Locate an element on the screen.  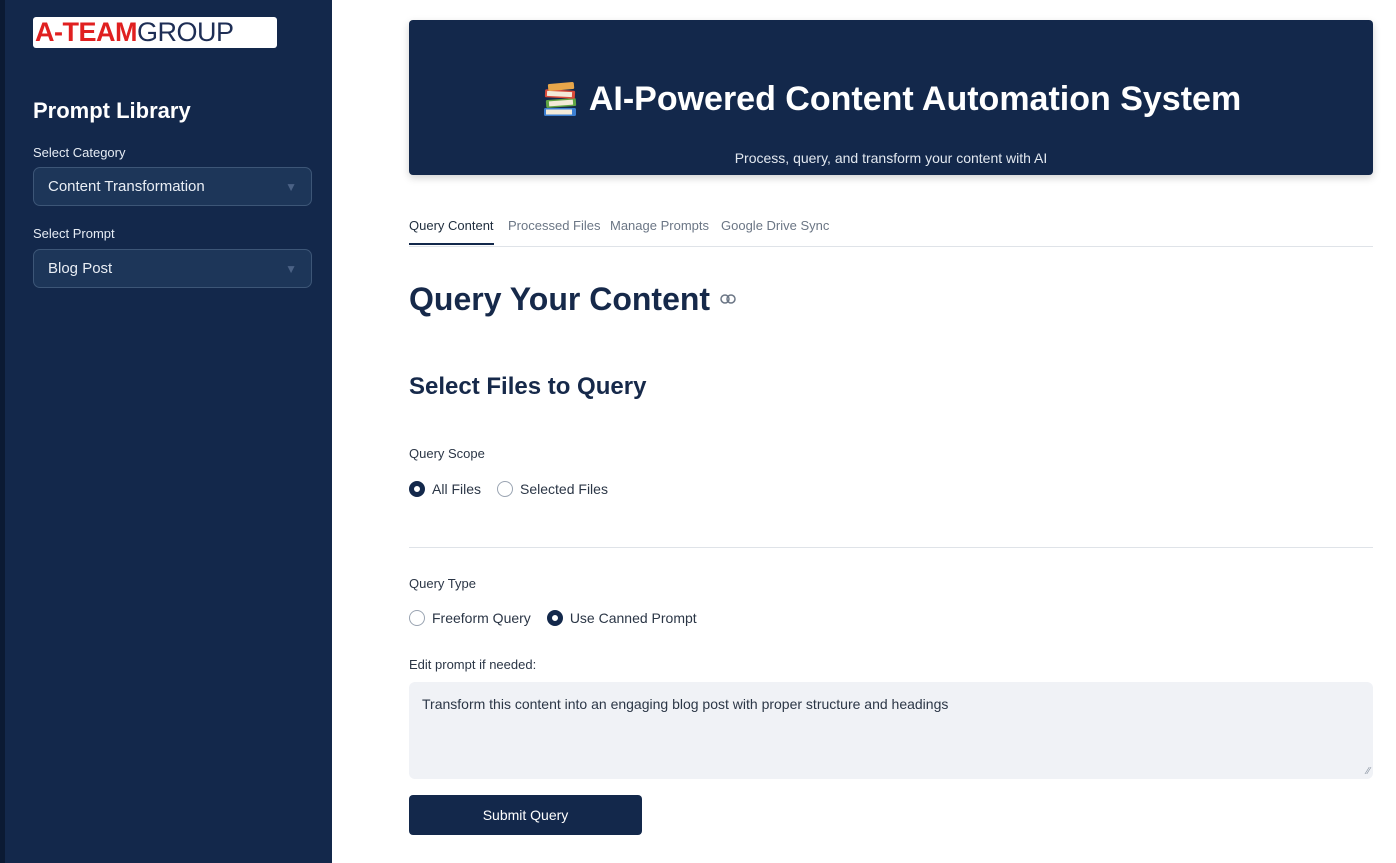
divider is located at coordinates (891, 547).